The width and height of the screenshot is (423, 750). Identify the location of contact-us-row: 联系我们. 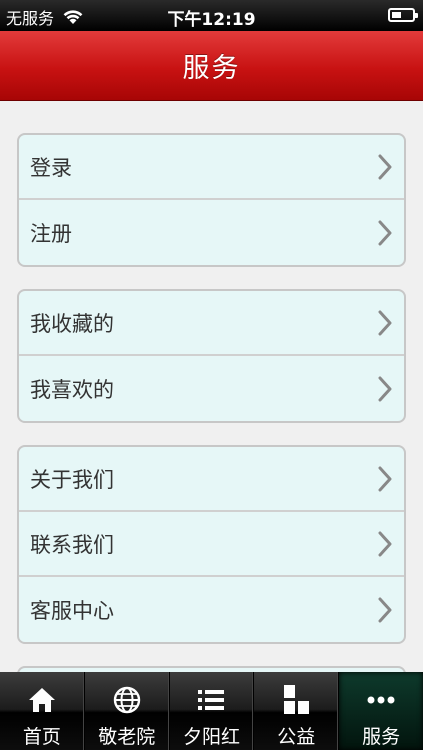
(211, 544).